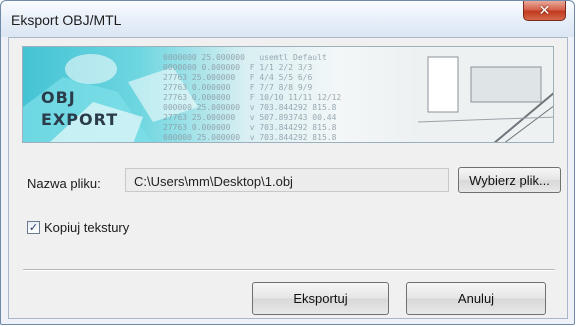 This screenshot has width=577, height=327. I want to click on file-name-label: Nazwa pliku:, so click(64, 183).